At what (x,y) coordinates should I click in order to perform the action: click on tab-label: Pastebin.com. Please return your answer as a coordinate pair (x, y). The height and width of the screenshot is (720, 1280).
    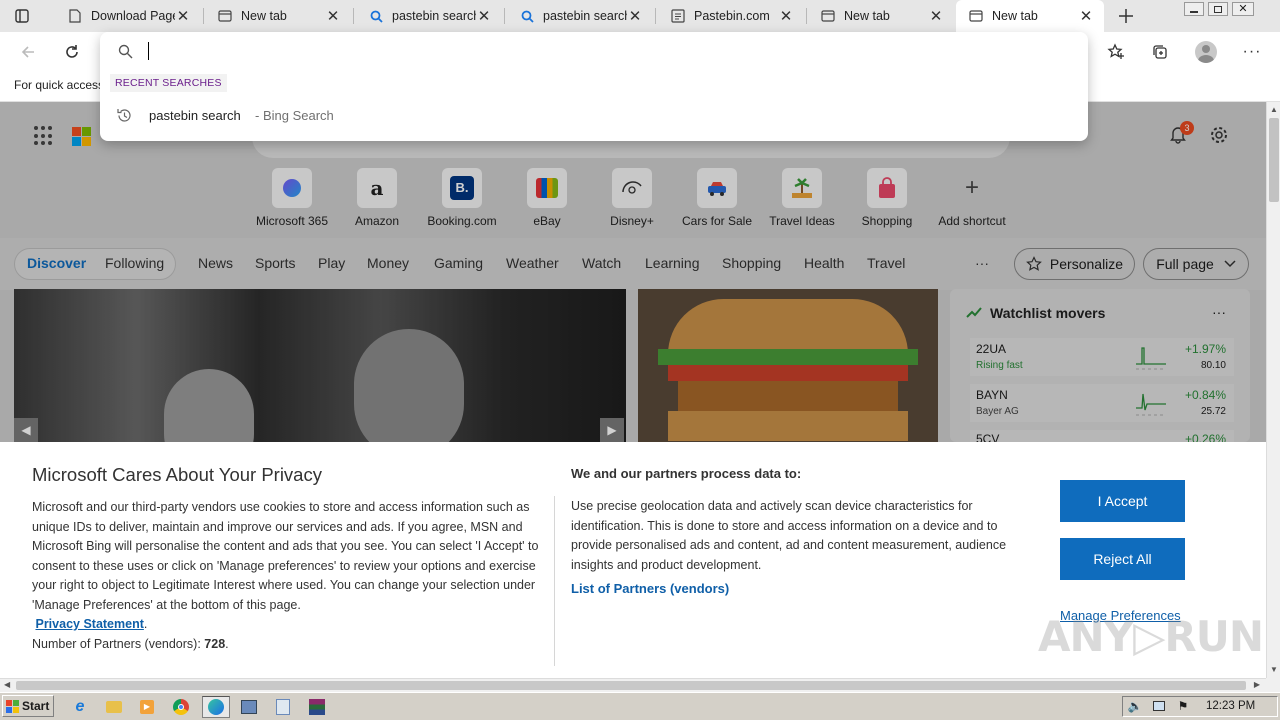
    Looking at the image, I should click on (732, 16).